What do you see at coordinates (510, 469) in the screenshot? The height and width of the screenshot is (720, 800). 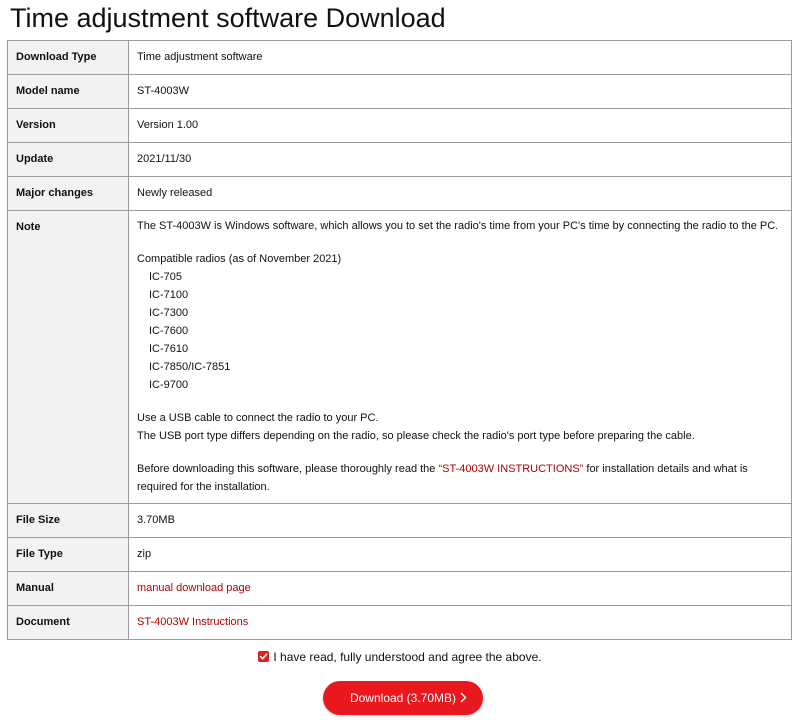 I see `instructions-link: “ST-4003W INSTRUCTIONS”` at bounding box center [510, 469].